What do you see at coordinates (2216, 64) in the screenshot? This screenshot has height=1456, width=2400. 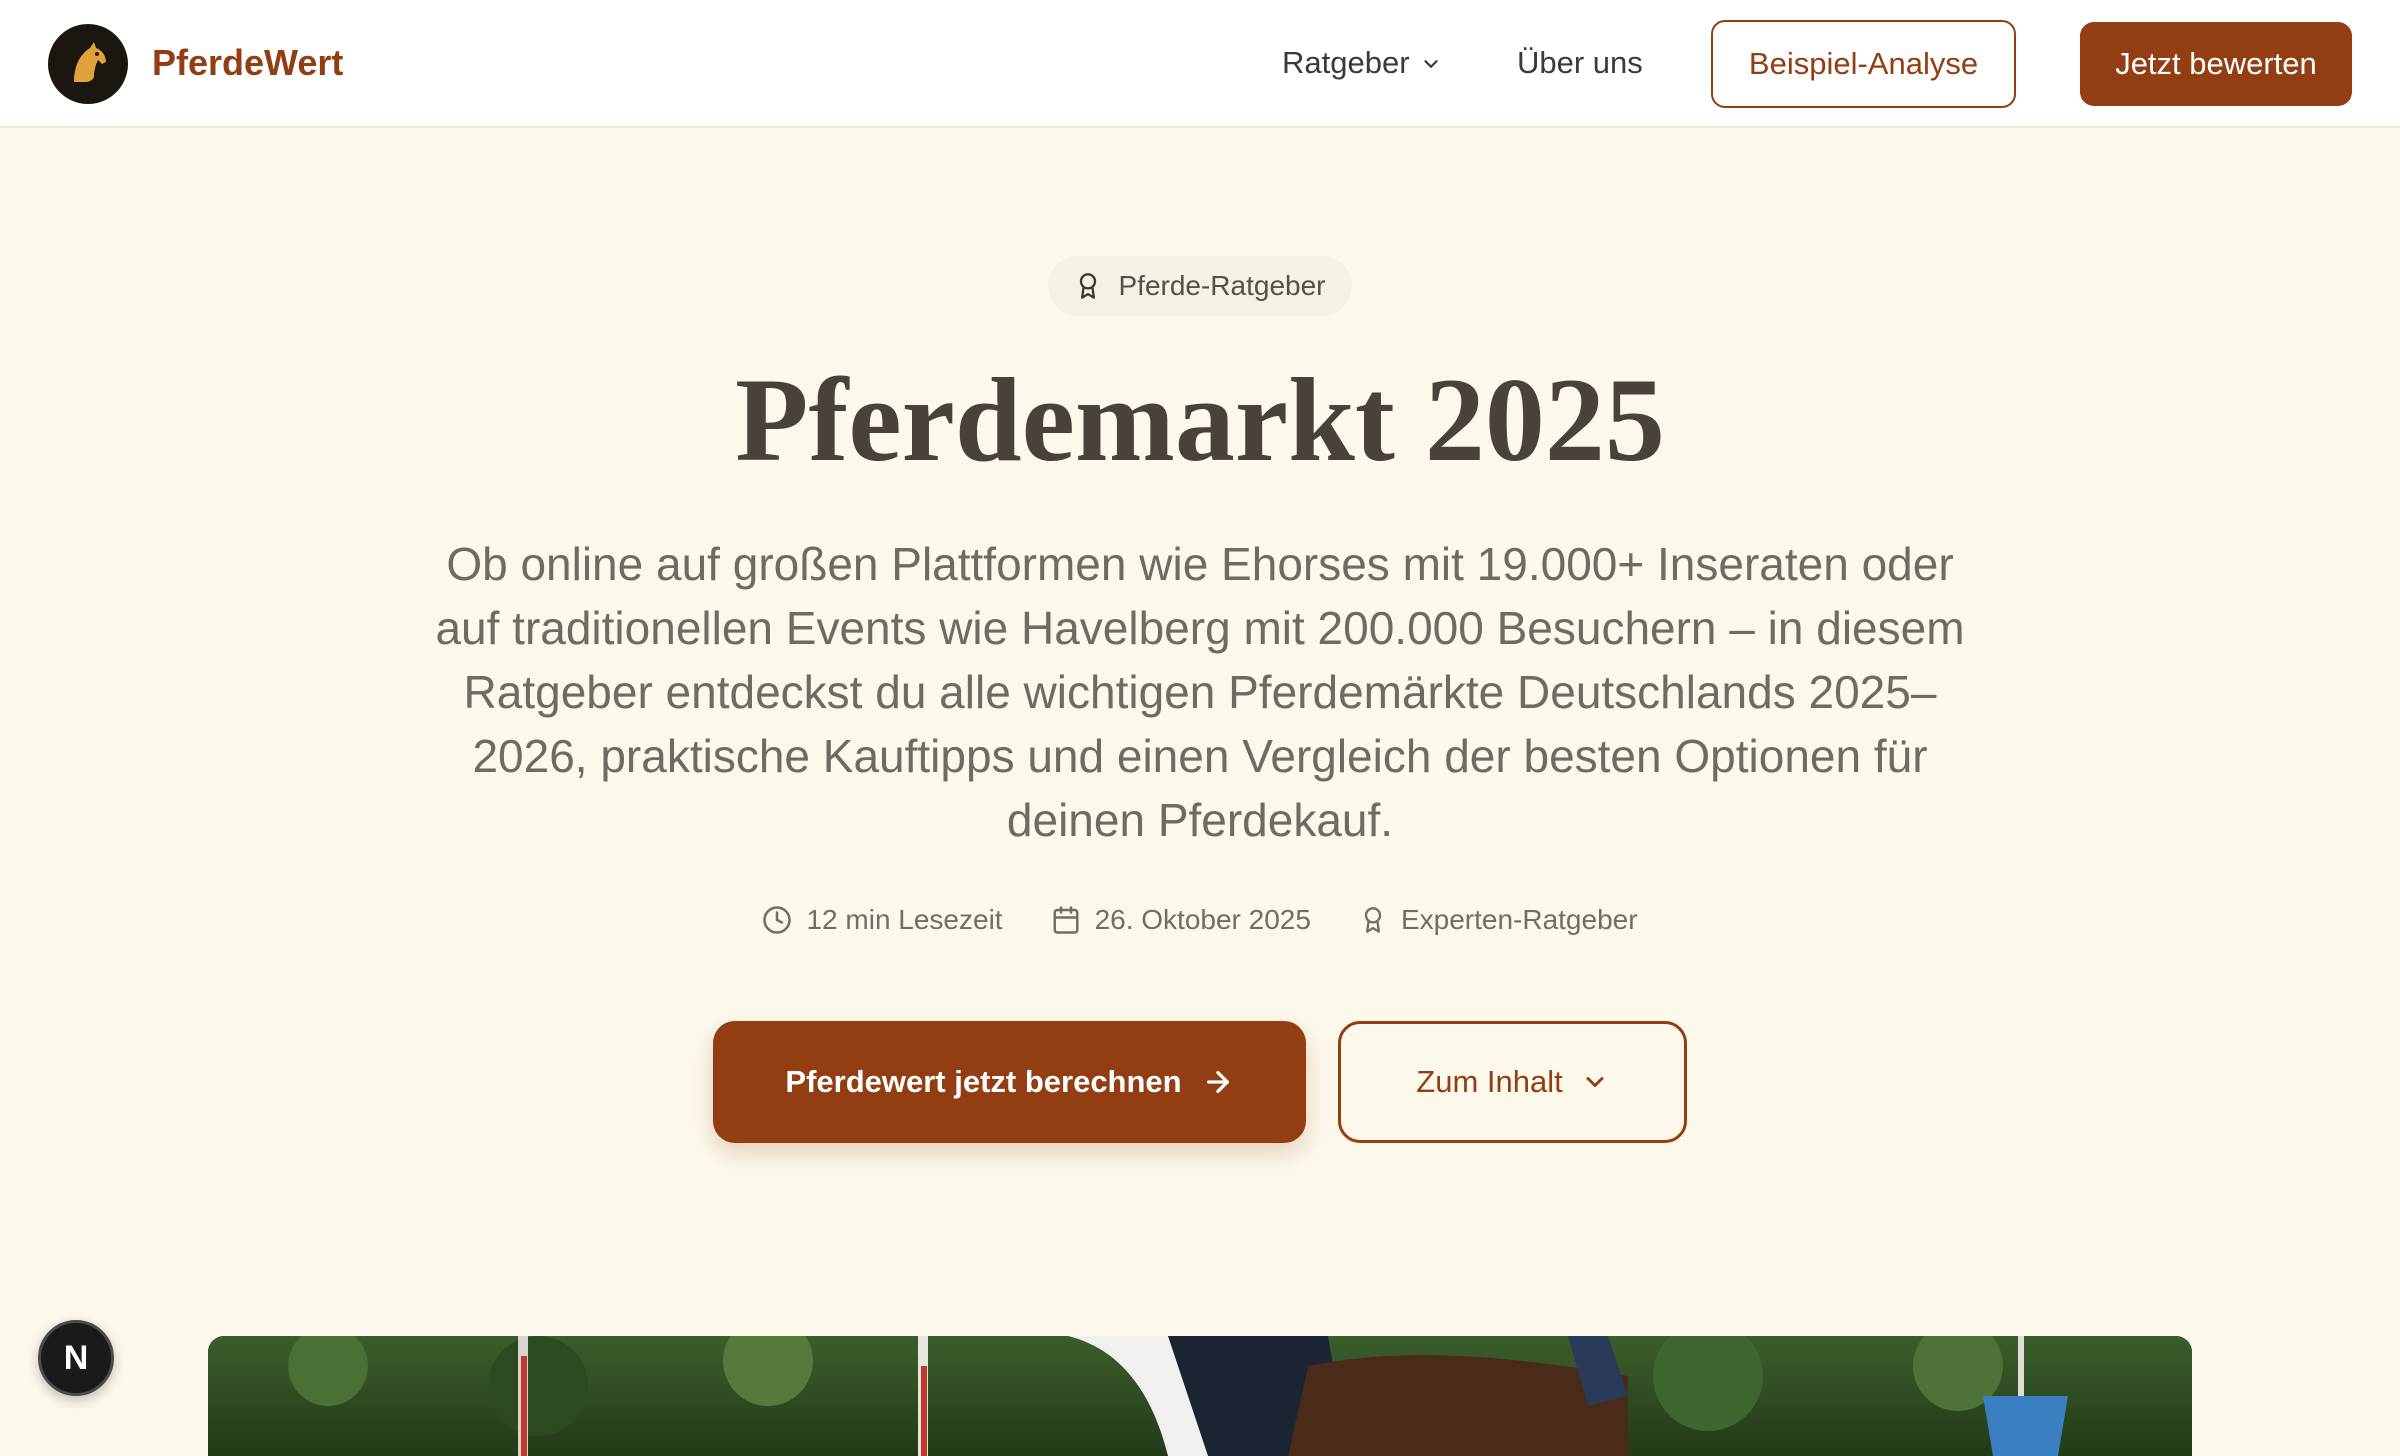 I see `rate-now-button: Jetzt bewerten` at bounding box center [2216, 64].